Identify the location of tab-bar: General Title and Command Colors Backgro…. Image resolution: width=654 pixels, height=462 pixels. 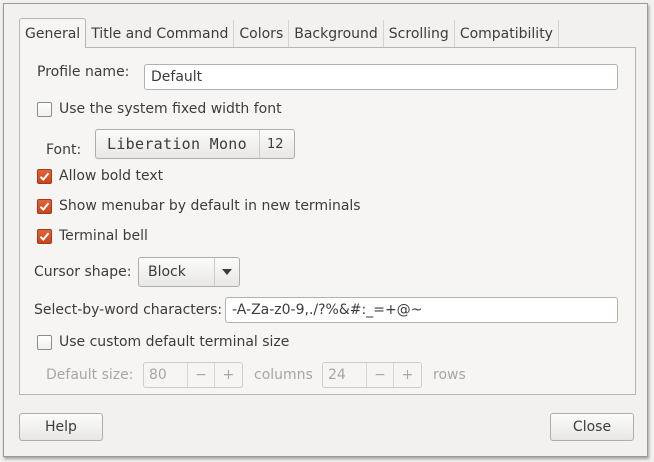
(289, 33).